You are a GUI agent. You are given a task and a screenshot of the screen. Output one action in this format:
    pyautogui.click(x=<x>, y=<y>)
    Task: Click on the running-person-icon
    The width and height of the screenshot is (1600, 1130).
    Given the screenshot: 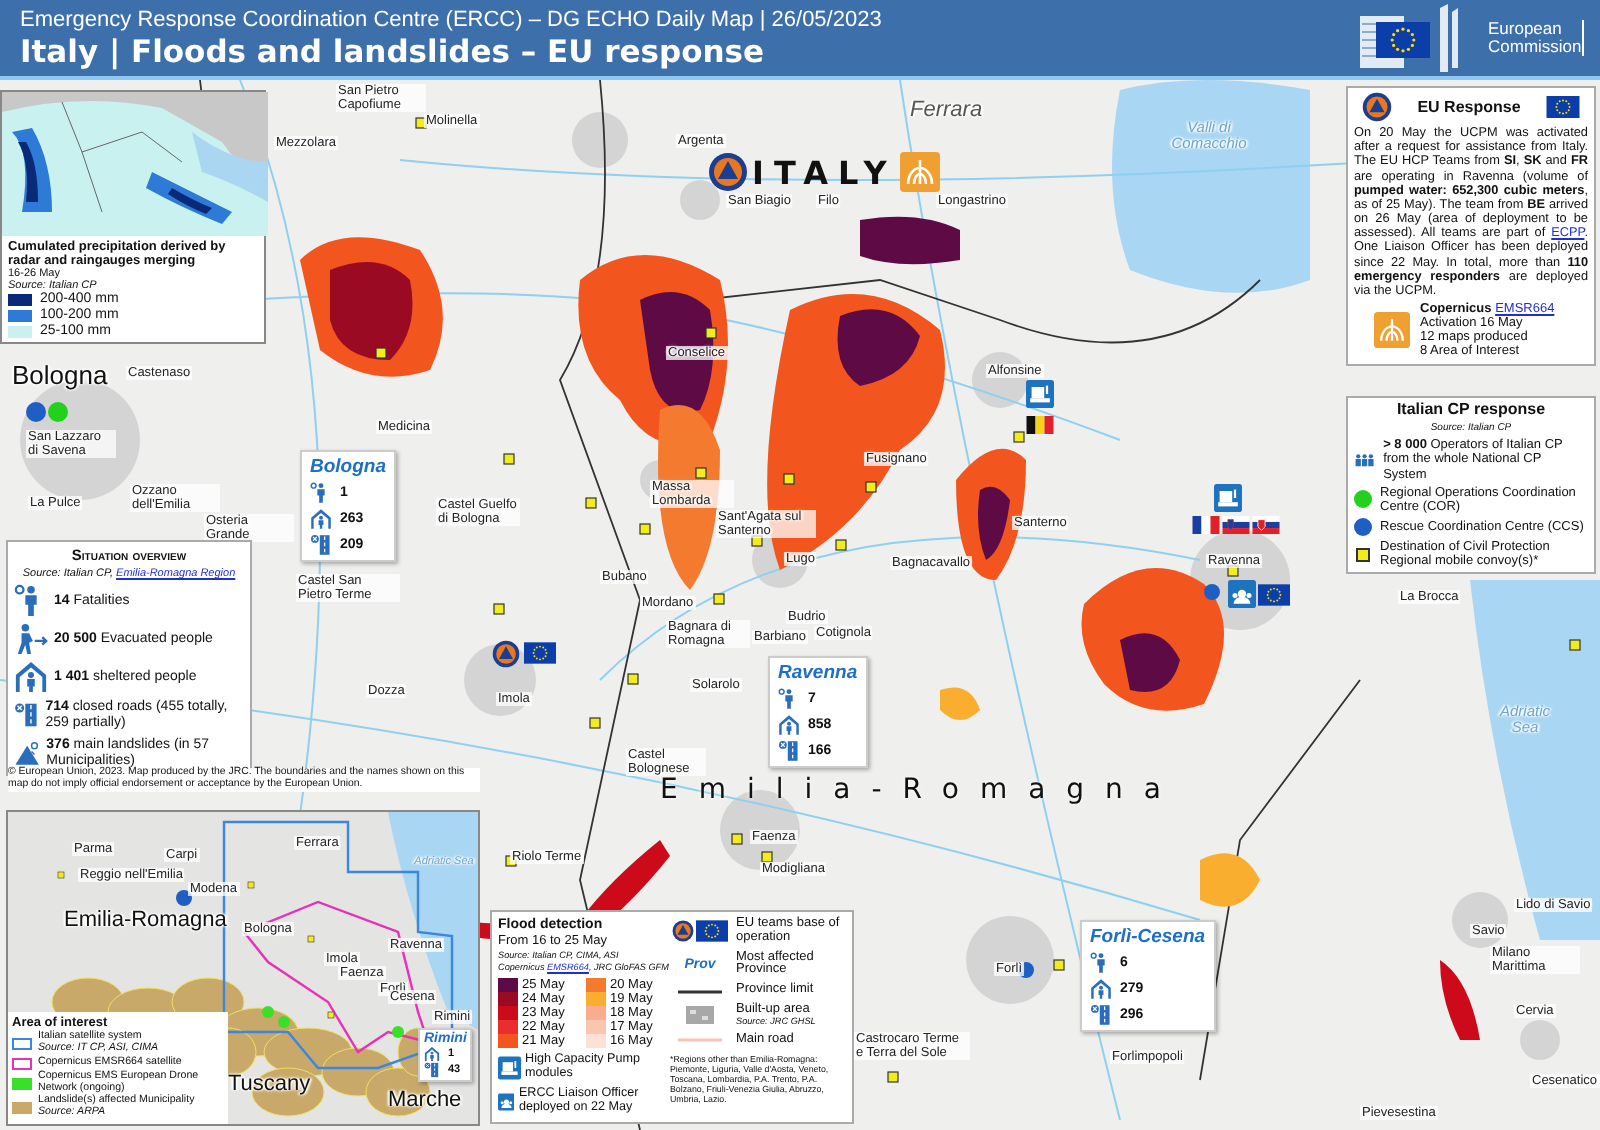 What is the action you would take?
    pyautogui.click(x=31, y=639)
    